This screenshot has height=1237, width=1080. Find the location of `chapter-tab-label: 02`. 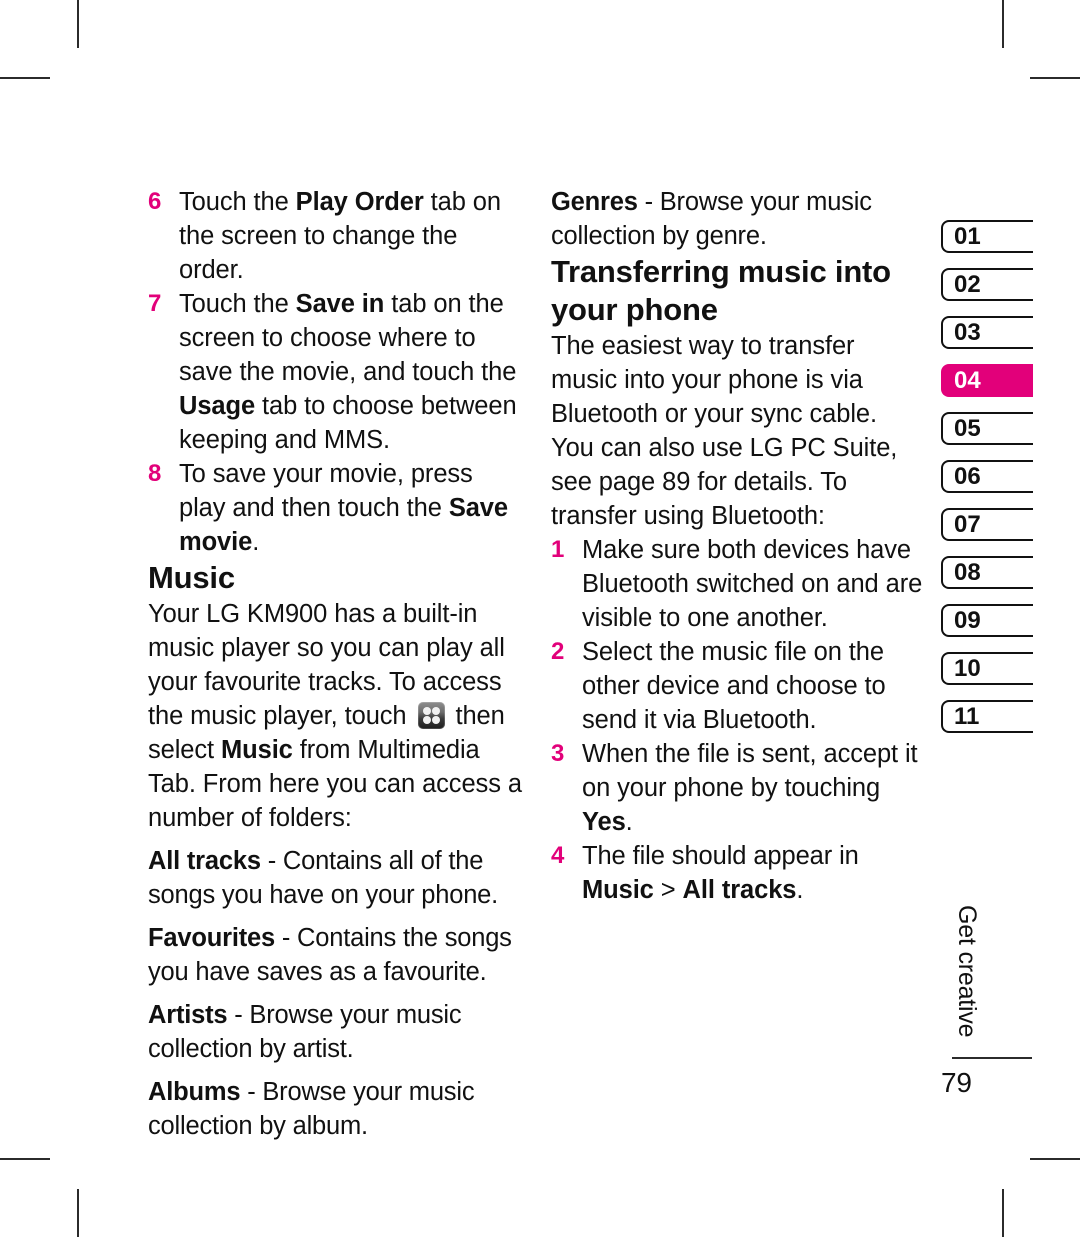

chapter-tab-label: 02 is located at coordinates (967, 284).